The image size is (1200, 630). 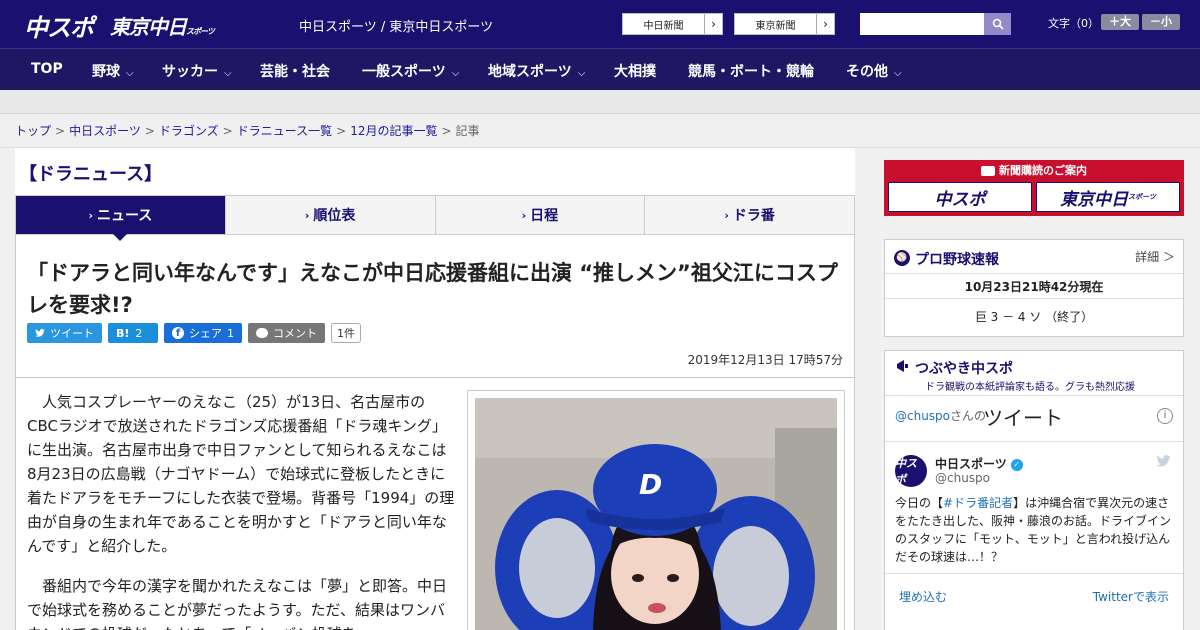 I want to click on nav-general-sports: 一般スポーツ ⌵, so click(x=410, y=71).